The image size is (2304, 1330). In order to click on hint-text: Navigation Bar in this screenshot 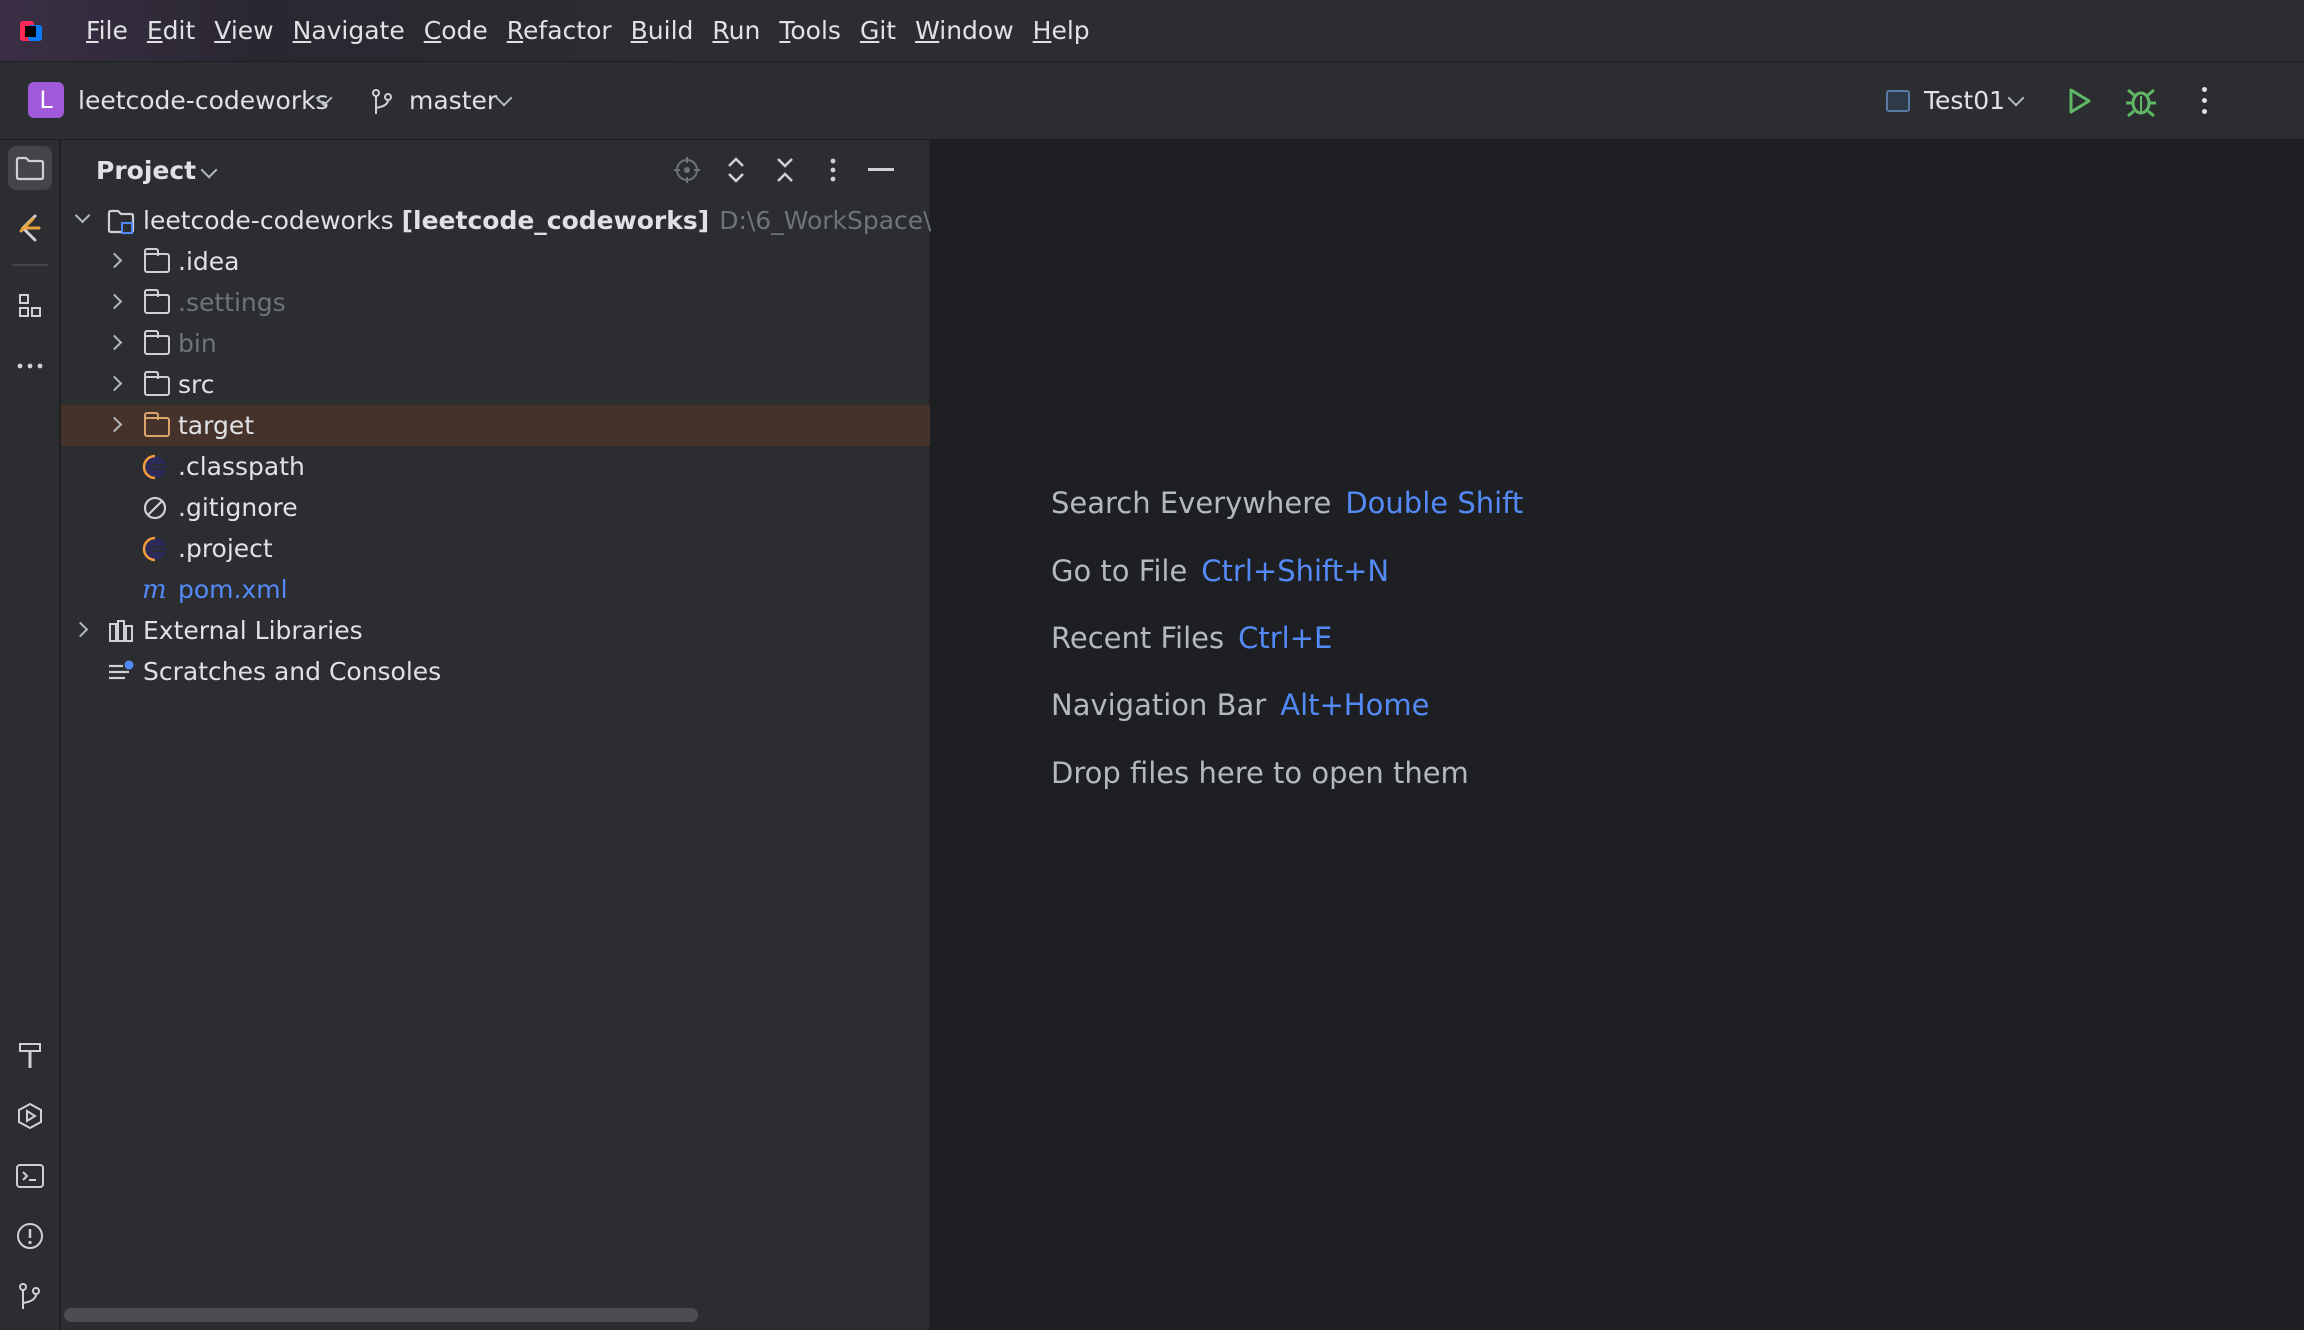, I will do `click(1159, 705)`.